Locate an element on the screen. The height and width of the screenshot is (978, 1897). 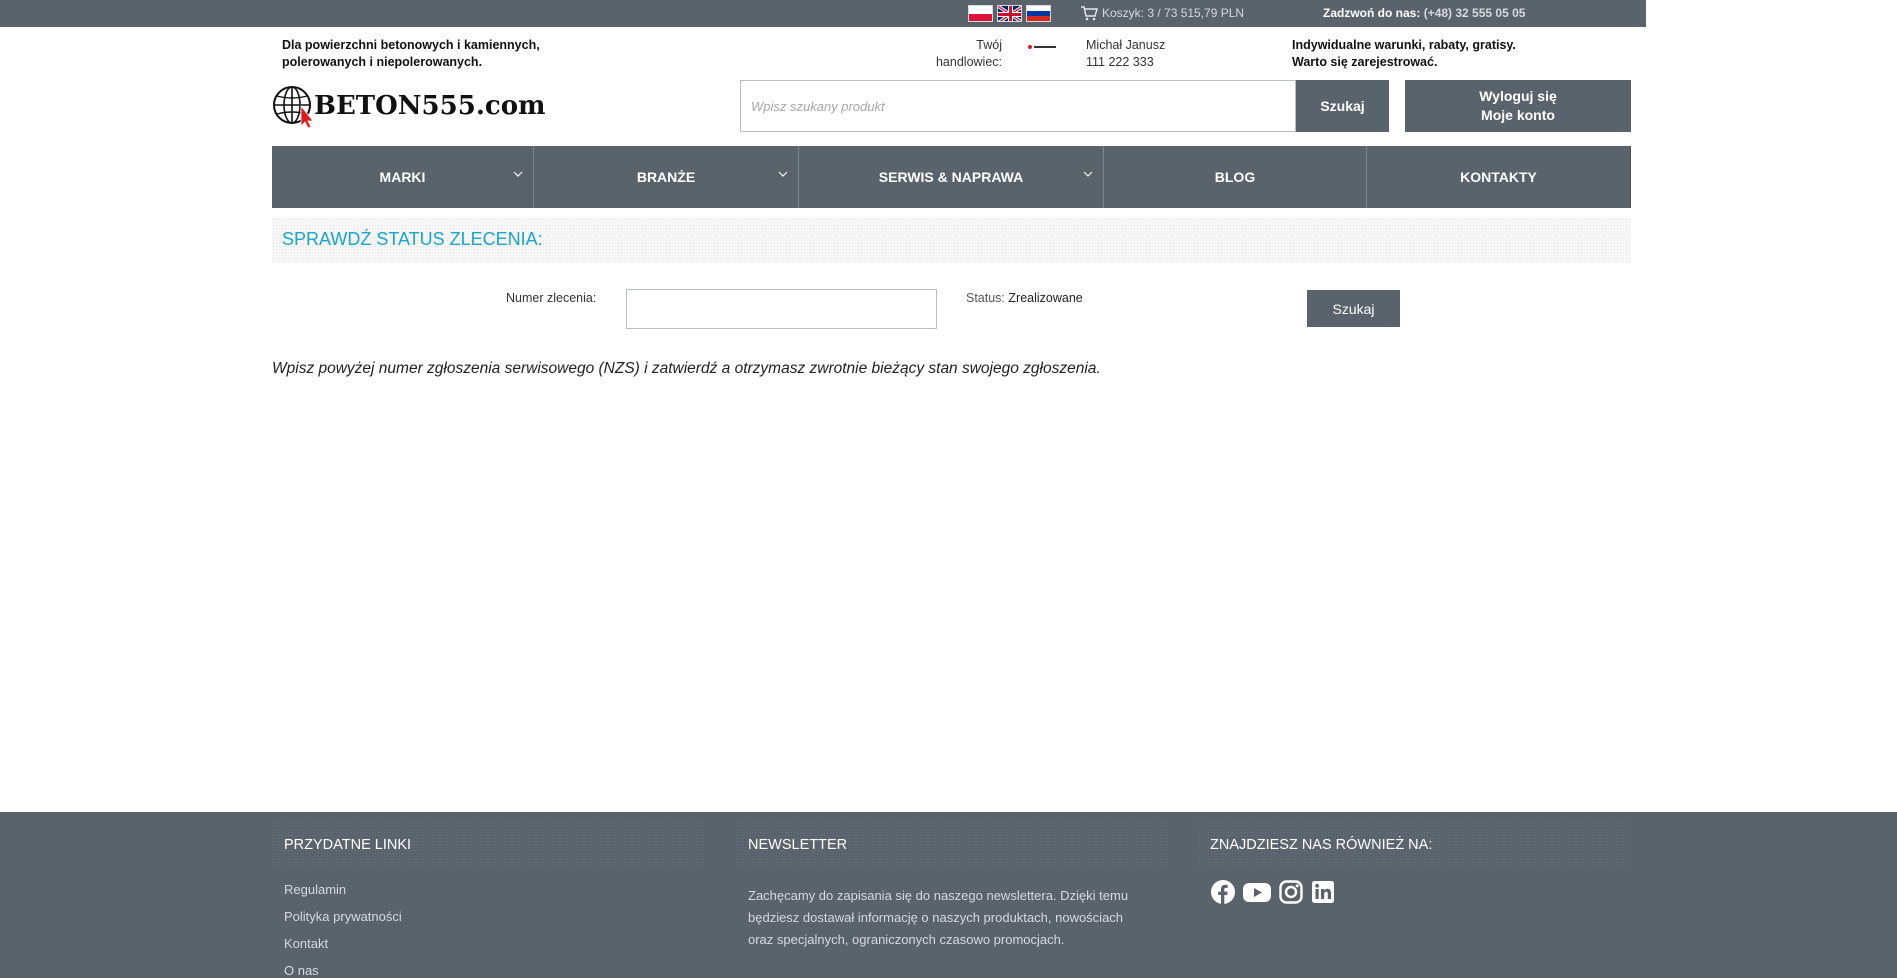
youtube-icon is located at coordinates (1257, 892).